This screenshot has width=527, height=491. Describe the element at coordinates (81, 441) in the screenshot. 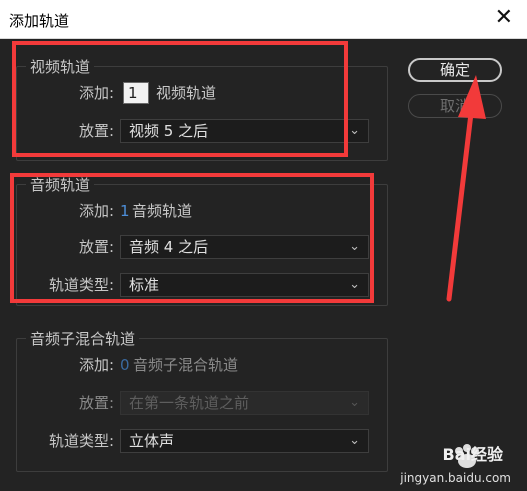

I see `submix-type-label: 轨道类型:` at that location.